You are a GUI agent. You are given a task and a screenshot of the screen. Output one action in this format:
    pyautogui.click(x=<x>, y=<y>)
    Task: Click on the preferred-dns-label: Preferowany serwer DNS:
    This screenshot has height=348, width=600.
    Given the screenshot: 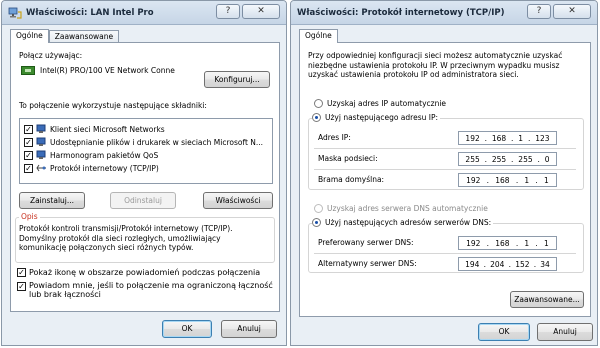 What is the action you would take?
    pyautogui.click(x=366, y=242)
    